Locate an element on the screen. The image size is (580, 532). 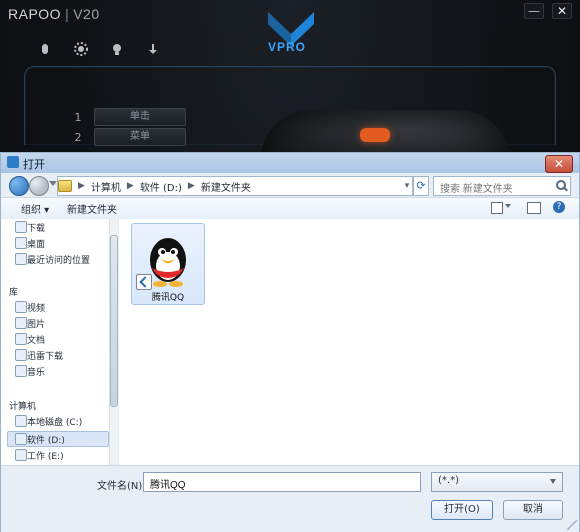
view-dropdown-icon is located at coordinates (508, 206).